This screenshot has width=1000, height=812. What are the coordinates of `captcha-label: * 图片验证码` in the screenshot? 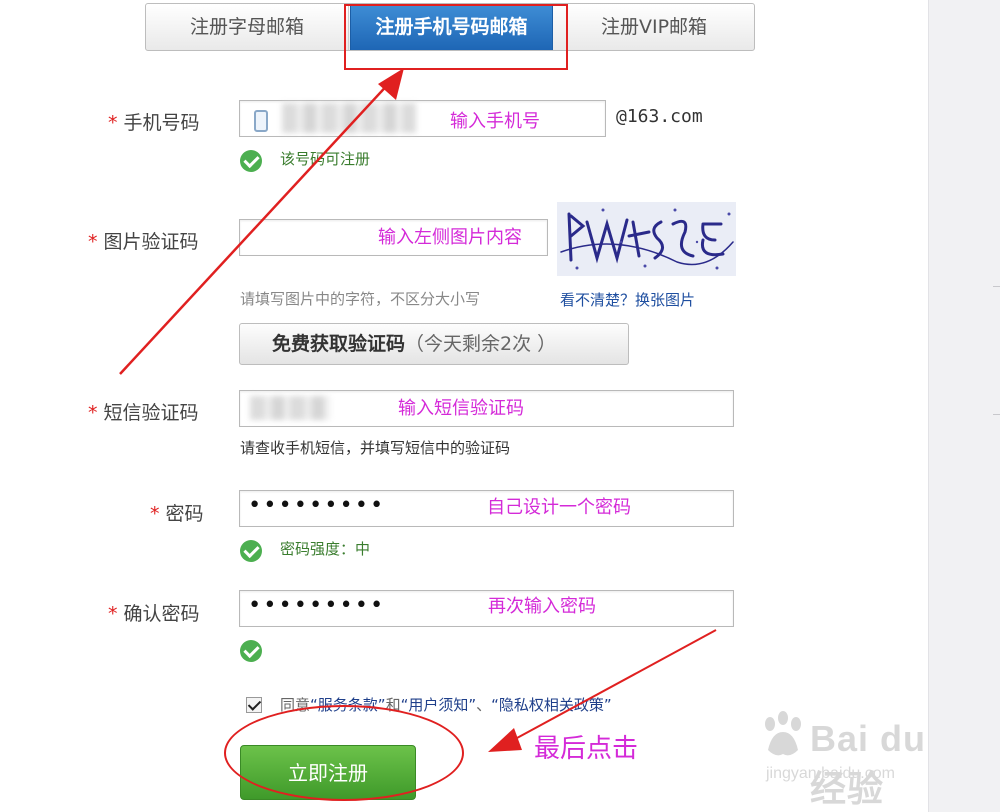 It's located at (143, 242).